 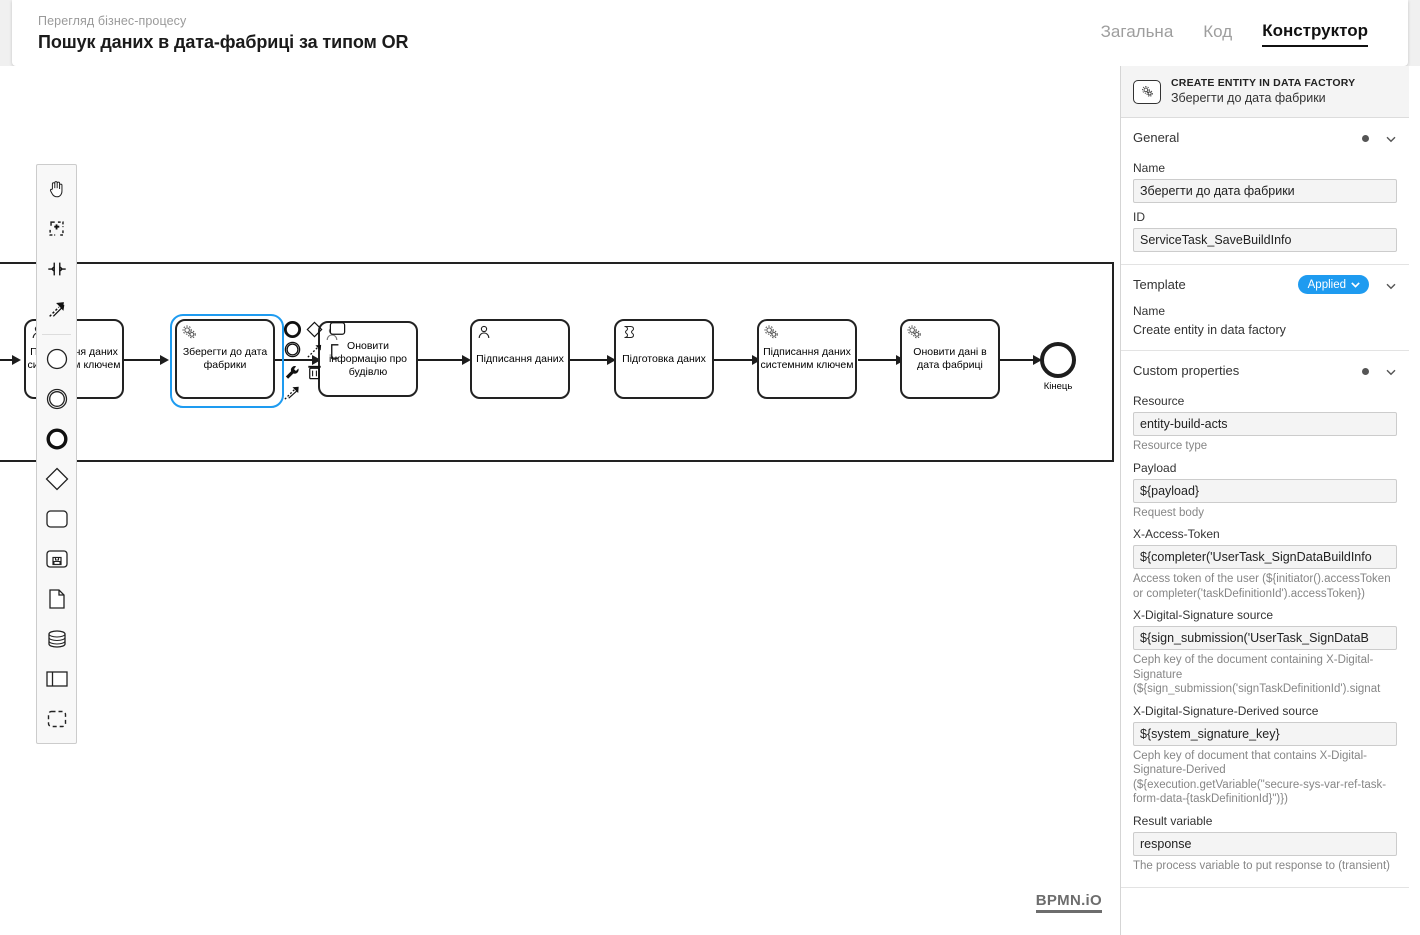 What do you see at coordinates (1379, 371) in the screenshot?
I see `group-custom-properties-controls` at bounding box center [1379, 371].